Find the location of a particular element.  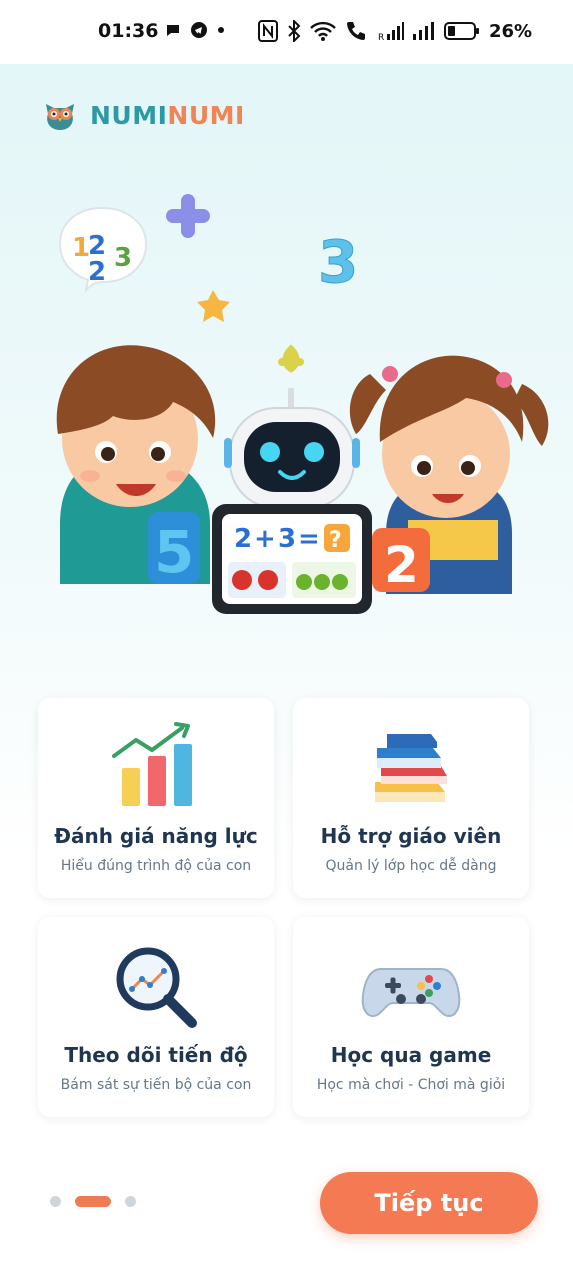

svg-text: R is located at coordinates (381, 37).